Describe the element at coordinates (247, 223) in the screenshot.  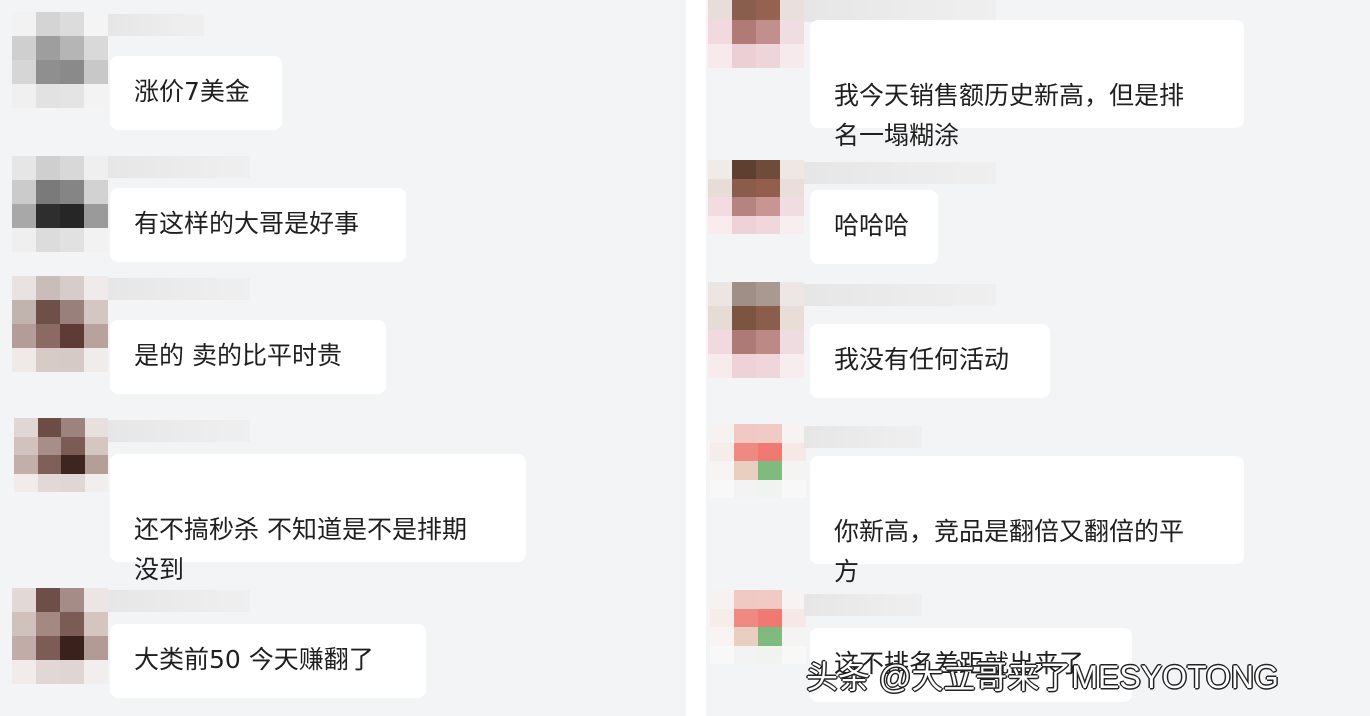
I see `message-text: 有这样的大哥是好事` at that location.